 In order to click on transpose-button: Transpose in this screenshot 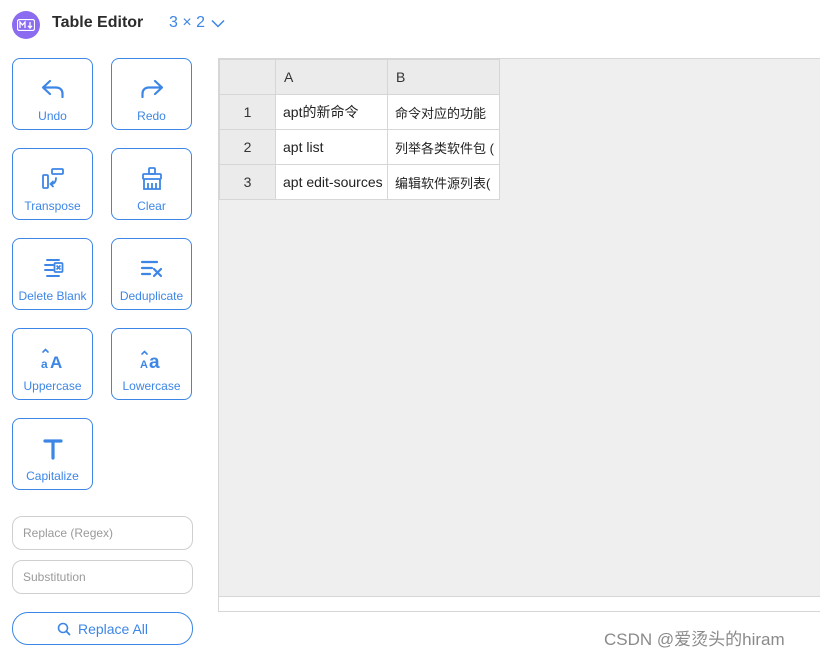, I will do `click(52, 184)`.